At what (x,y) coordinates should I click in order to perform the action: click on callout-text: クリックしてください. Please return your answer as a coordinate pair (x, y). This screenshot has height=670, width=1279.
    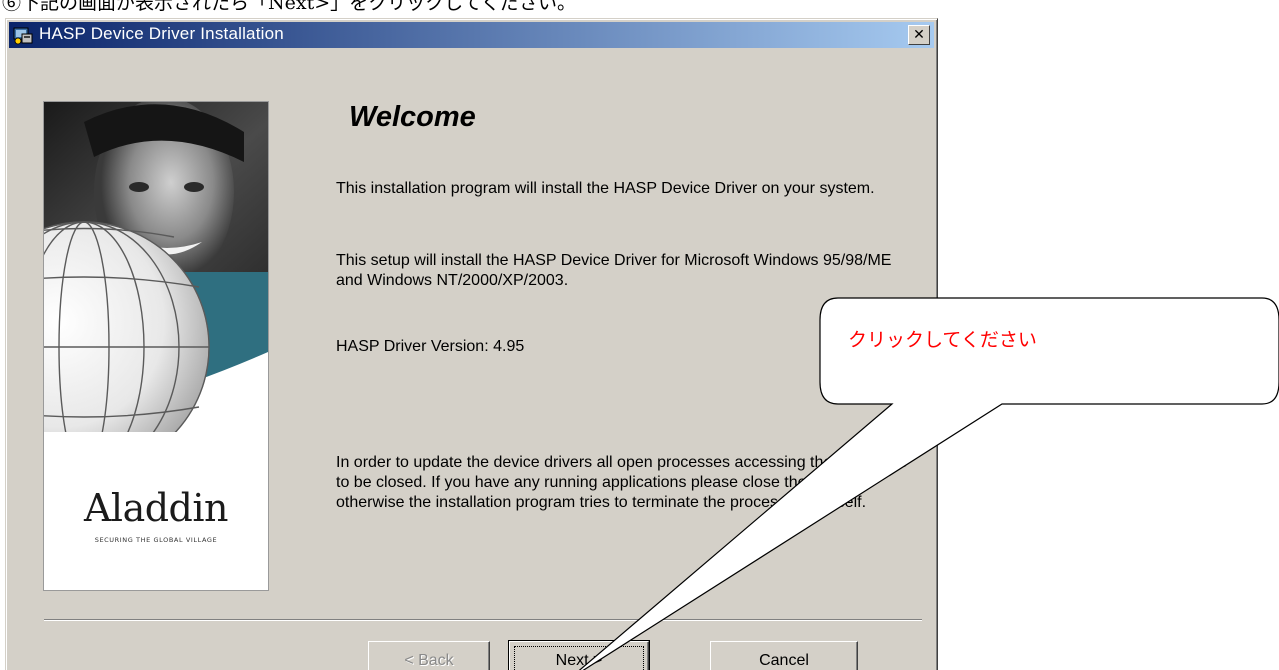
    Looking at the image, I should click on (942, 340).